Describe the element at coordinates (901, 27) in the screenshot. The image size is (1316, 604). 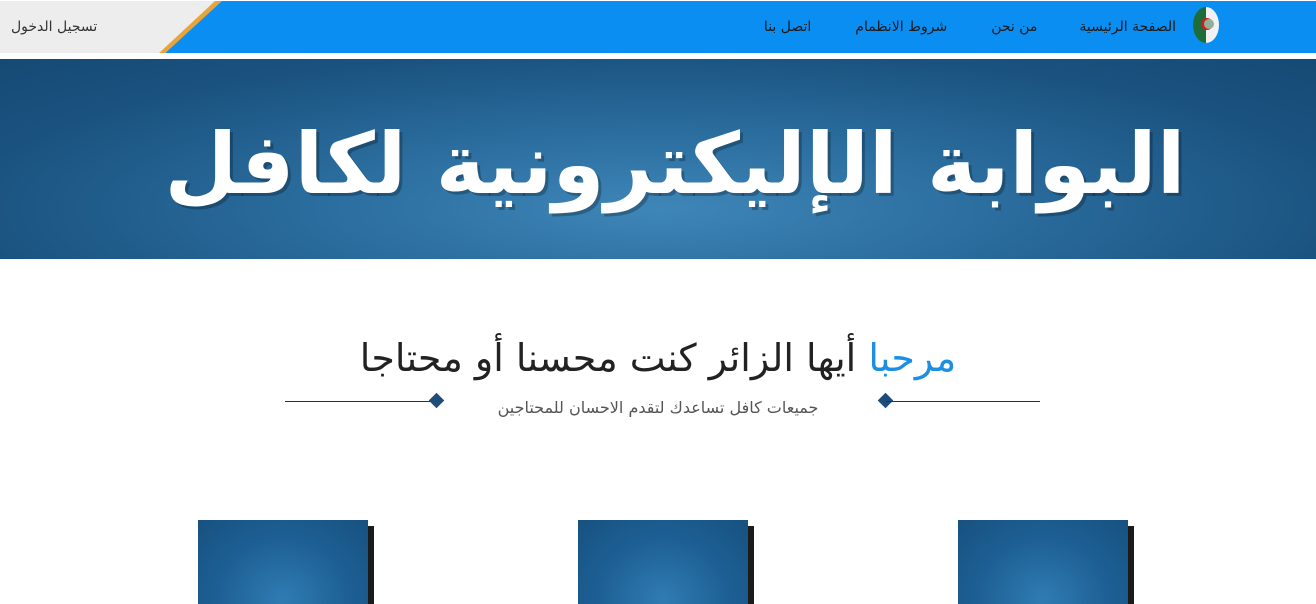
I see `nav-item-terms: شروط الانظمام` at that location.